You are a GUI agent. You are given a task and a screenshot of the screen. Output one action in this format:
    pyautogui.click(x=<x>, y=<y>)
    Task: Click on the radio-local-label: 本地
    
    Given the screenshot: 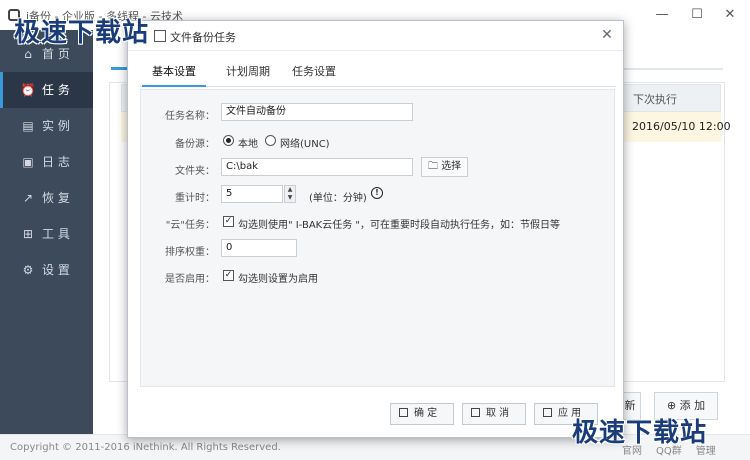 What is the action you would take?
    pyautogui.click(x=248, y=144)
    